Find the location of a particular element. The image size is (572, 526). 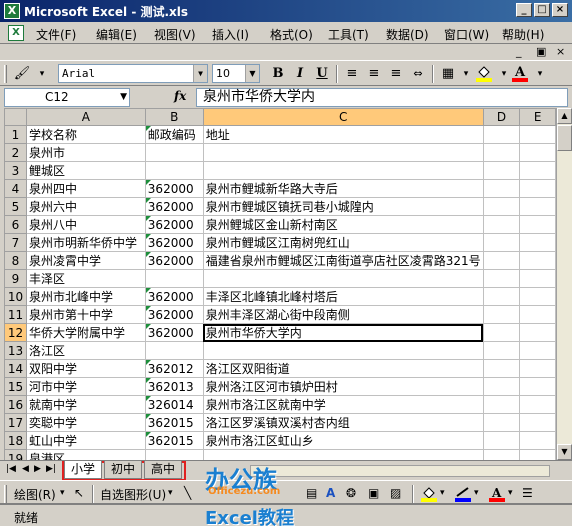

tab-primary: 小学 is located at coordinates (83, 470).